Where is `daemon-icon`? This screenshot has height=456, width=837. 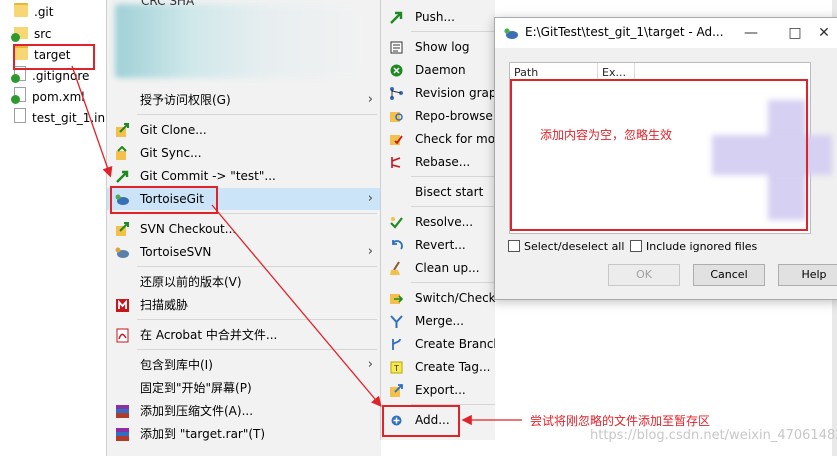
daemon-icon is located at coordinates (396, 70).